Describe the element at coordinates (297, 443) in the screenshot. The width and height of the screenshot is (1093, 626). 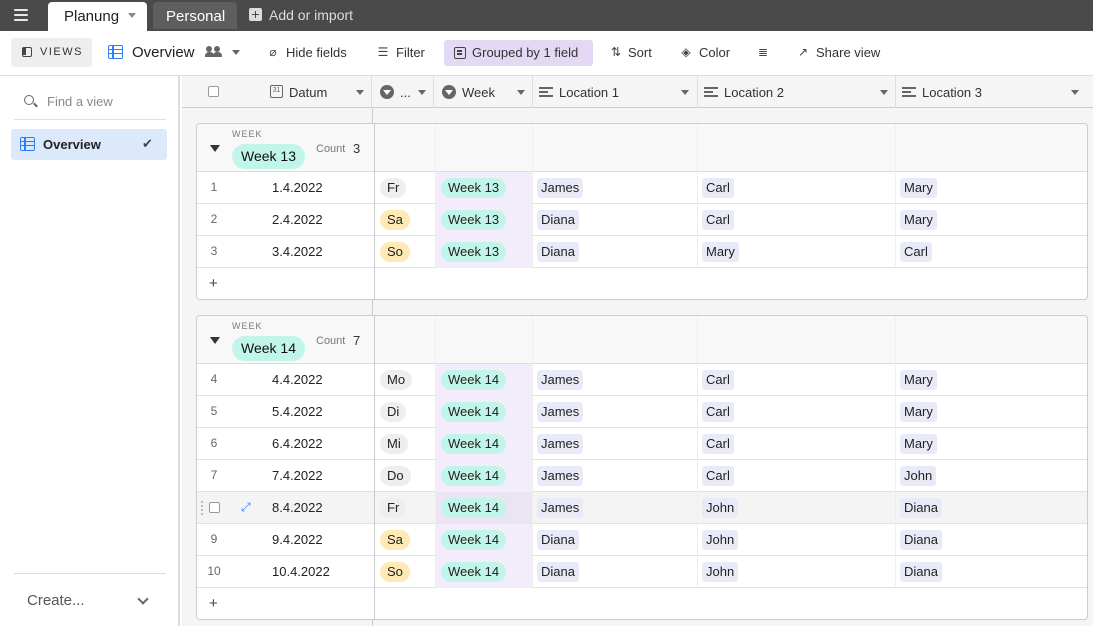
I see `date-cell: 6.4.2022` at that location.